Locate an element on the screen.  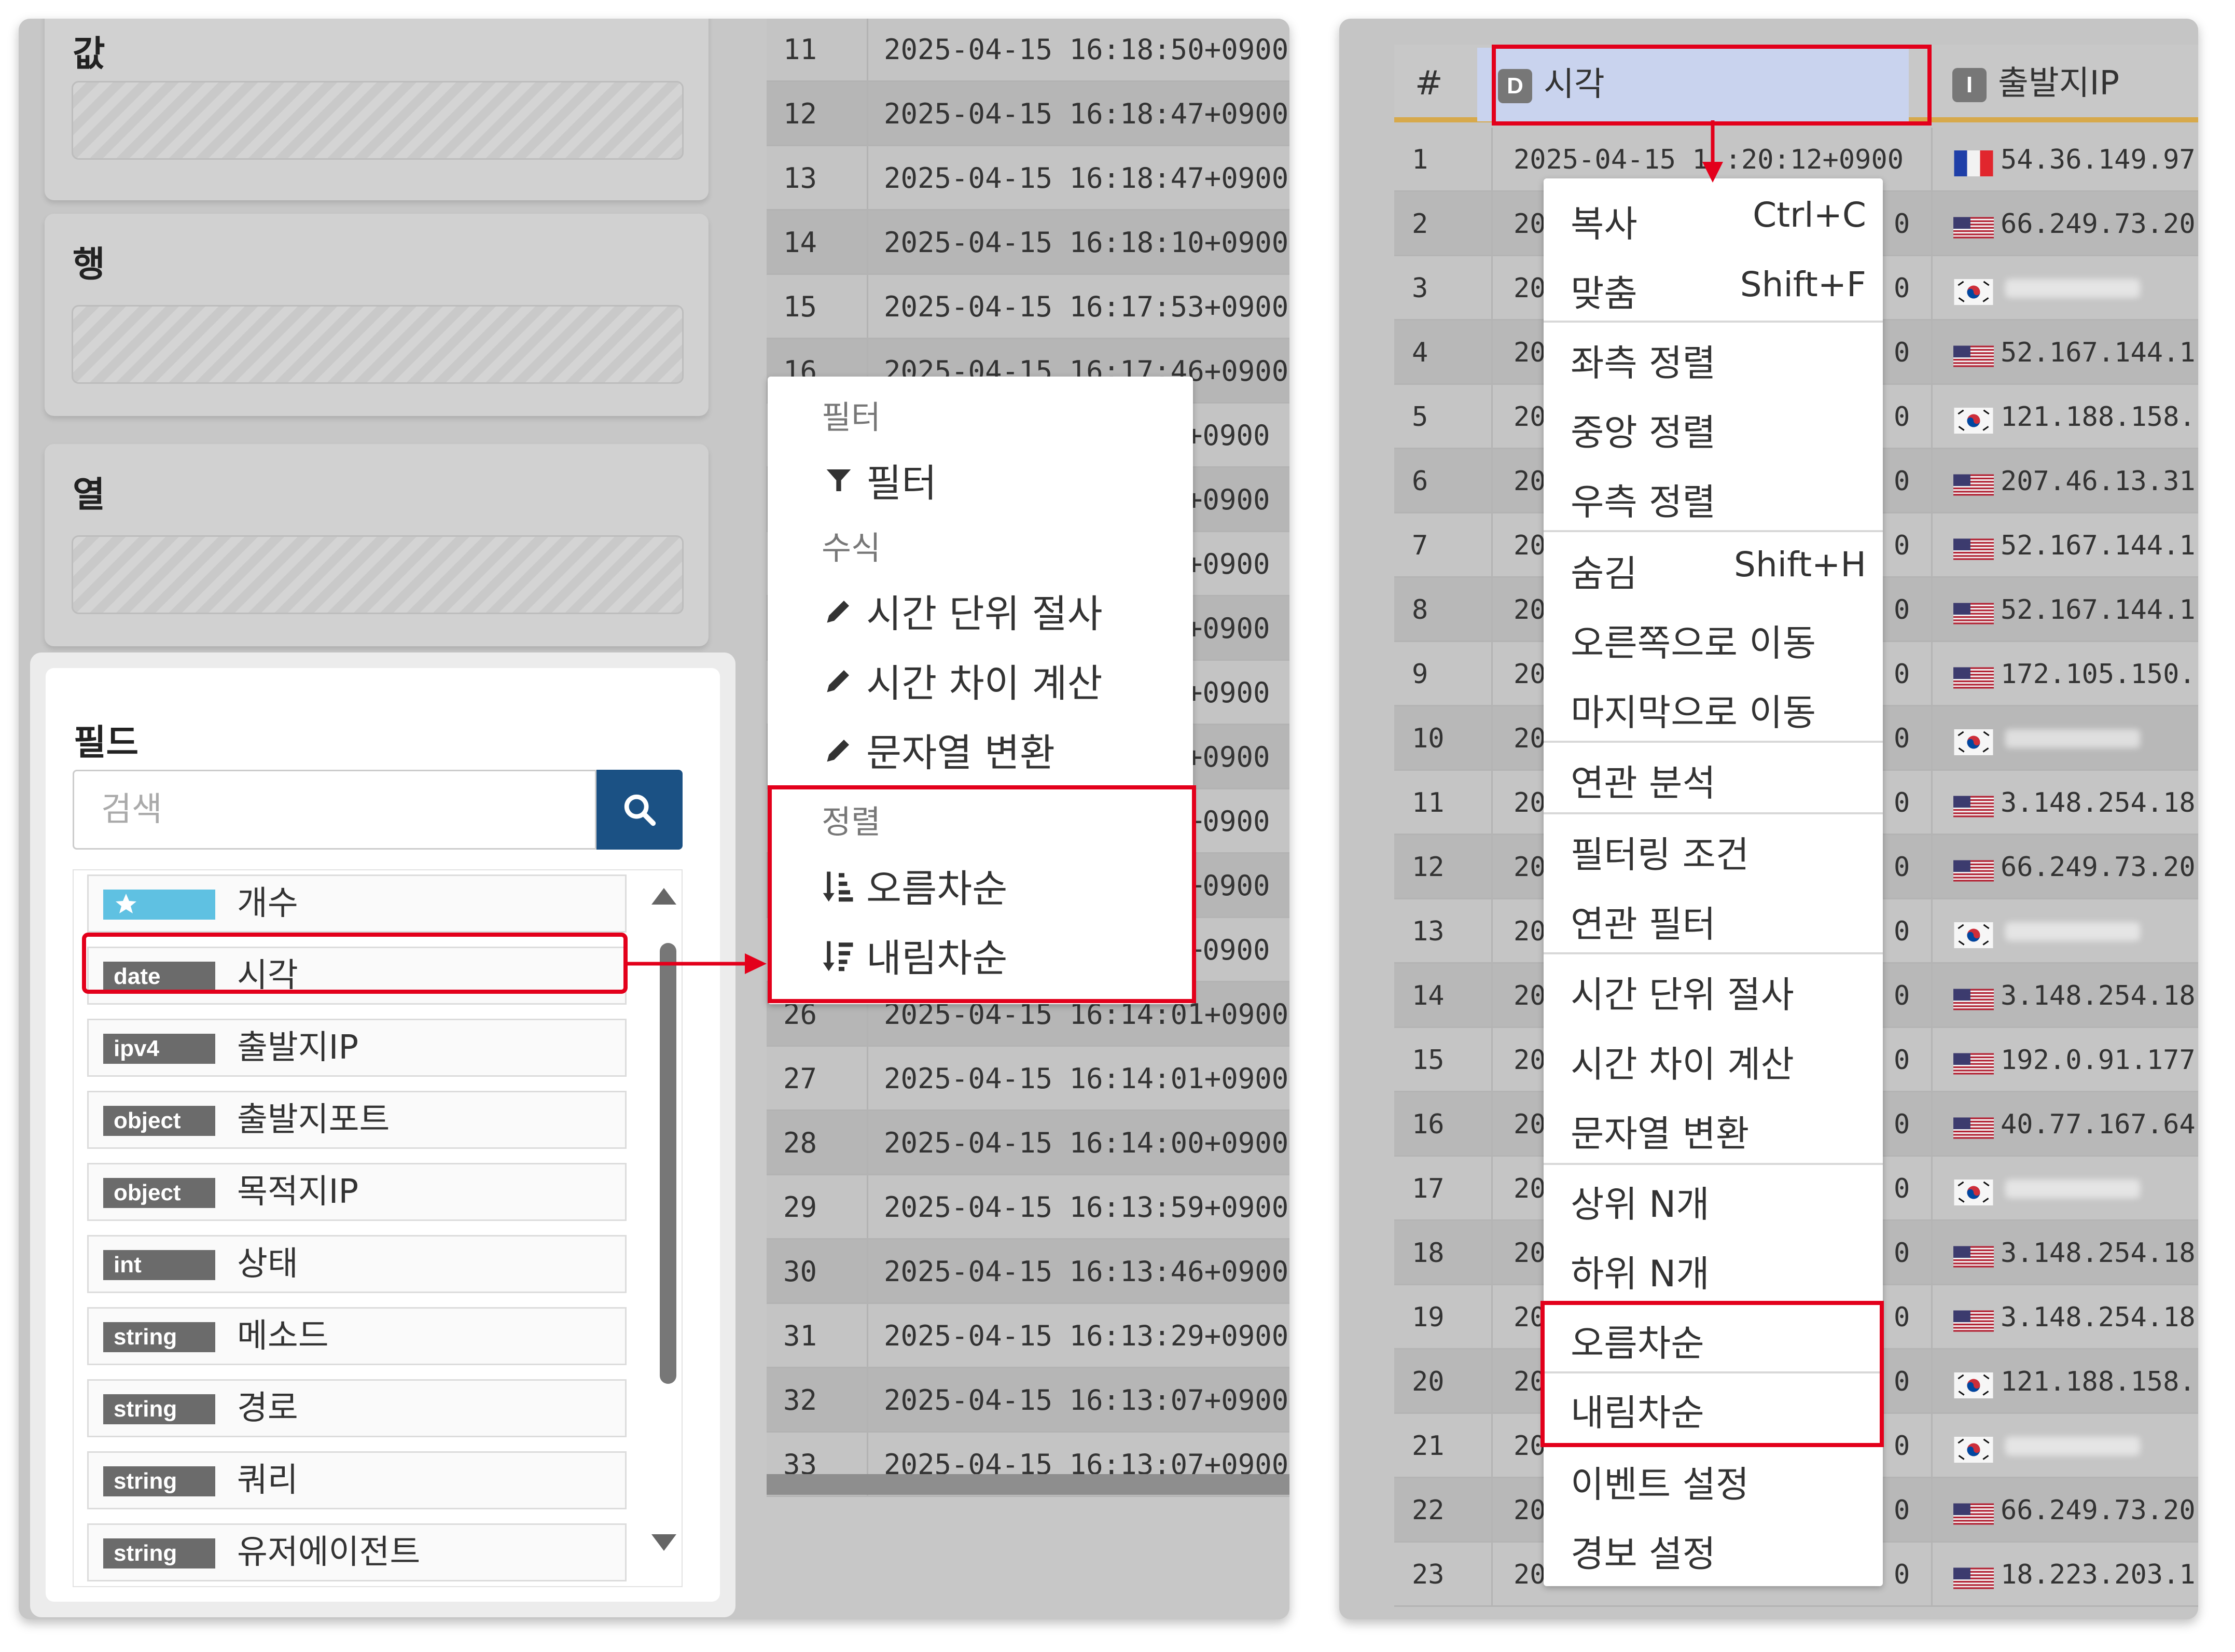
source-ip-cell: 3.148.254.18 is located at coordinates (2064, 996).